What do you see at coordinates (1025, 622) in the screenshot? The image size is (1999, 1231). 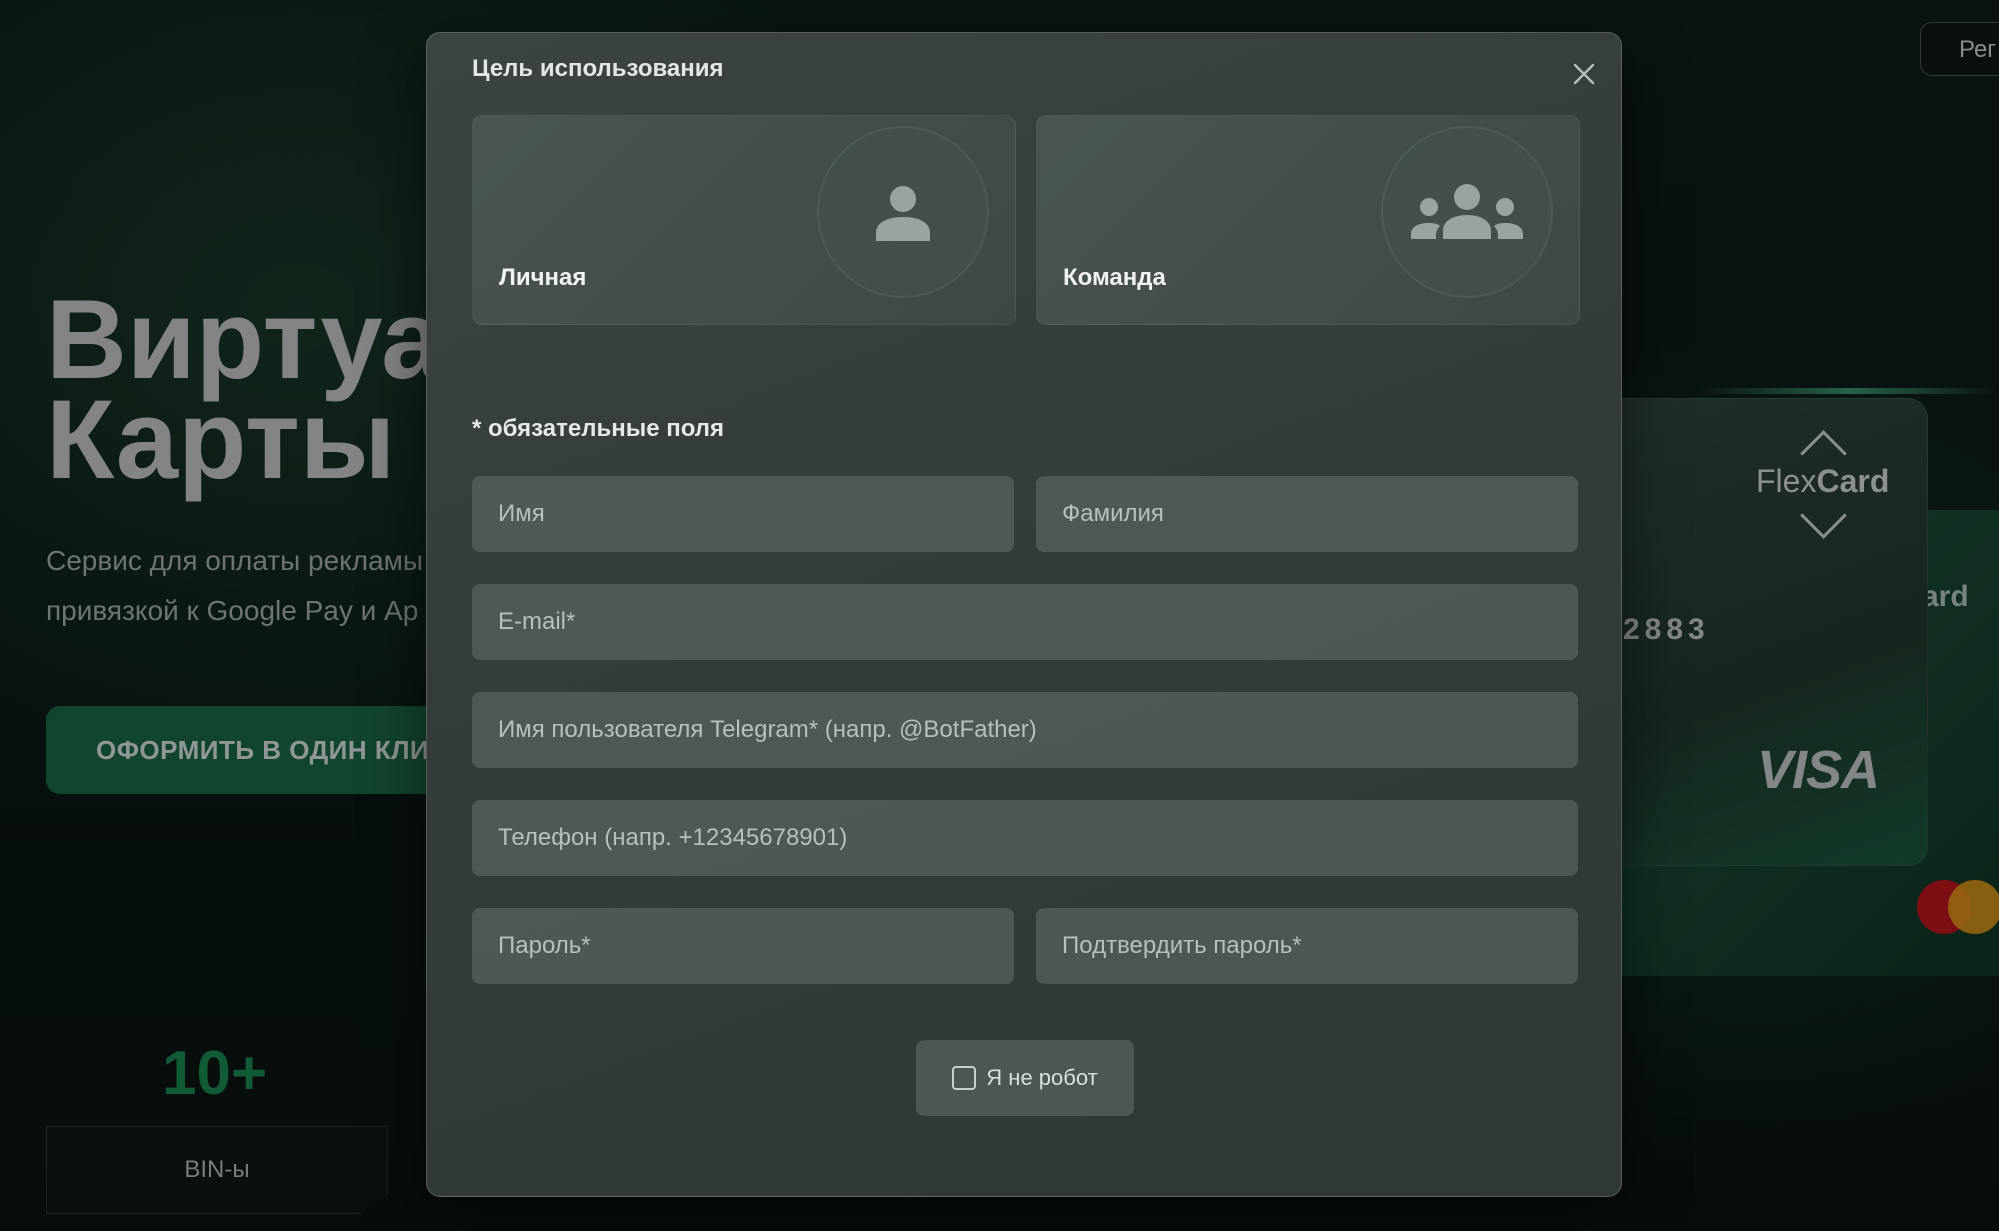 I see `email-field` at bounding box center [1025, 622].